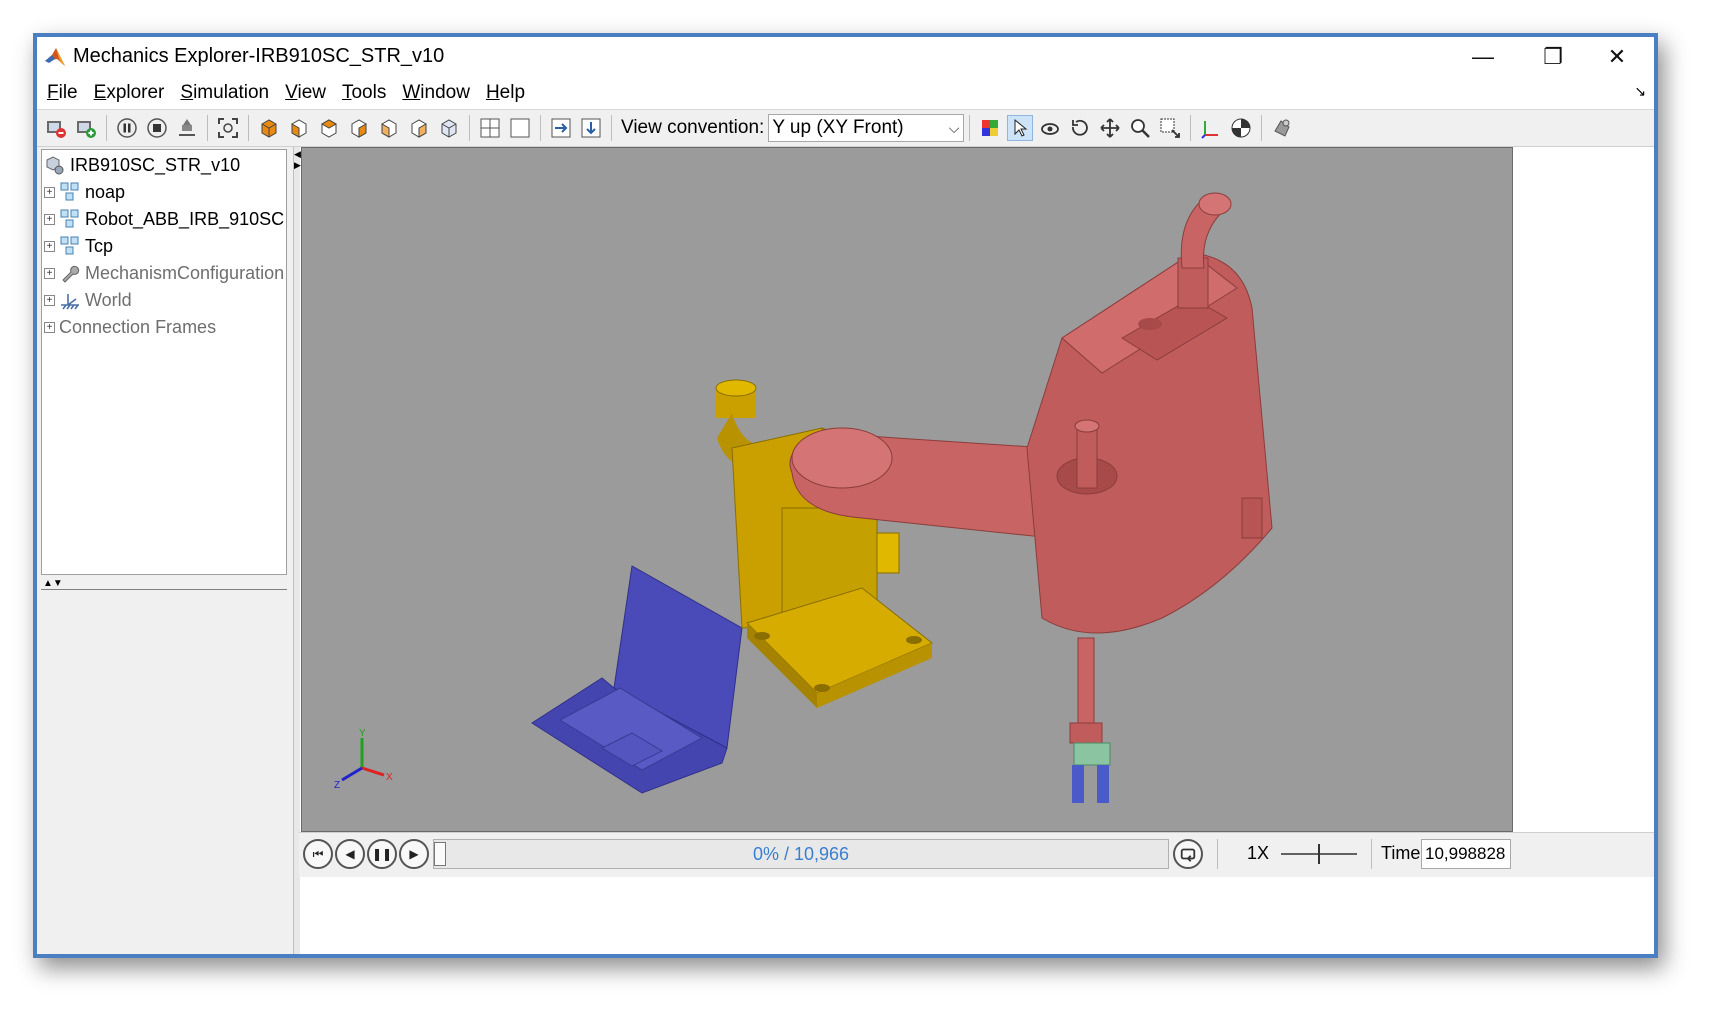  I want to click on frames-button, so click(1211, 128).